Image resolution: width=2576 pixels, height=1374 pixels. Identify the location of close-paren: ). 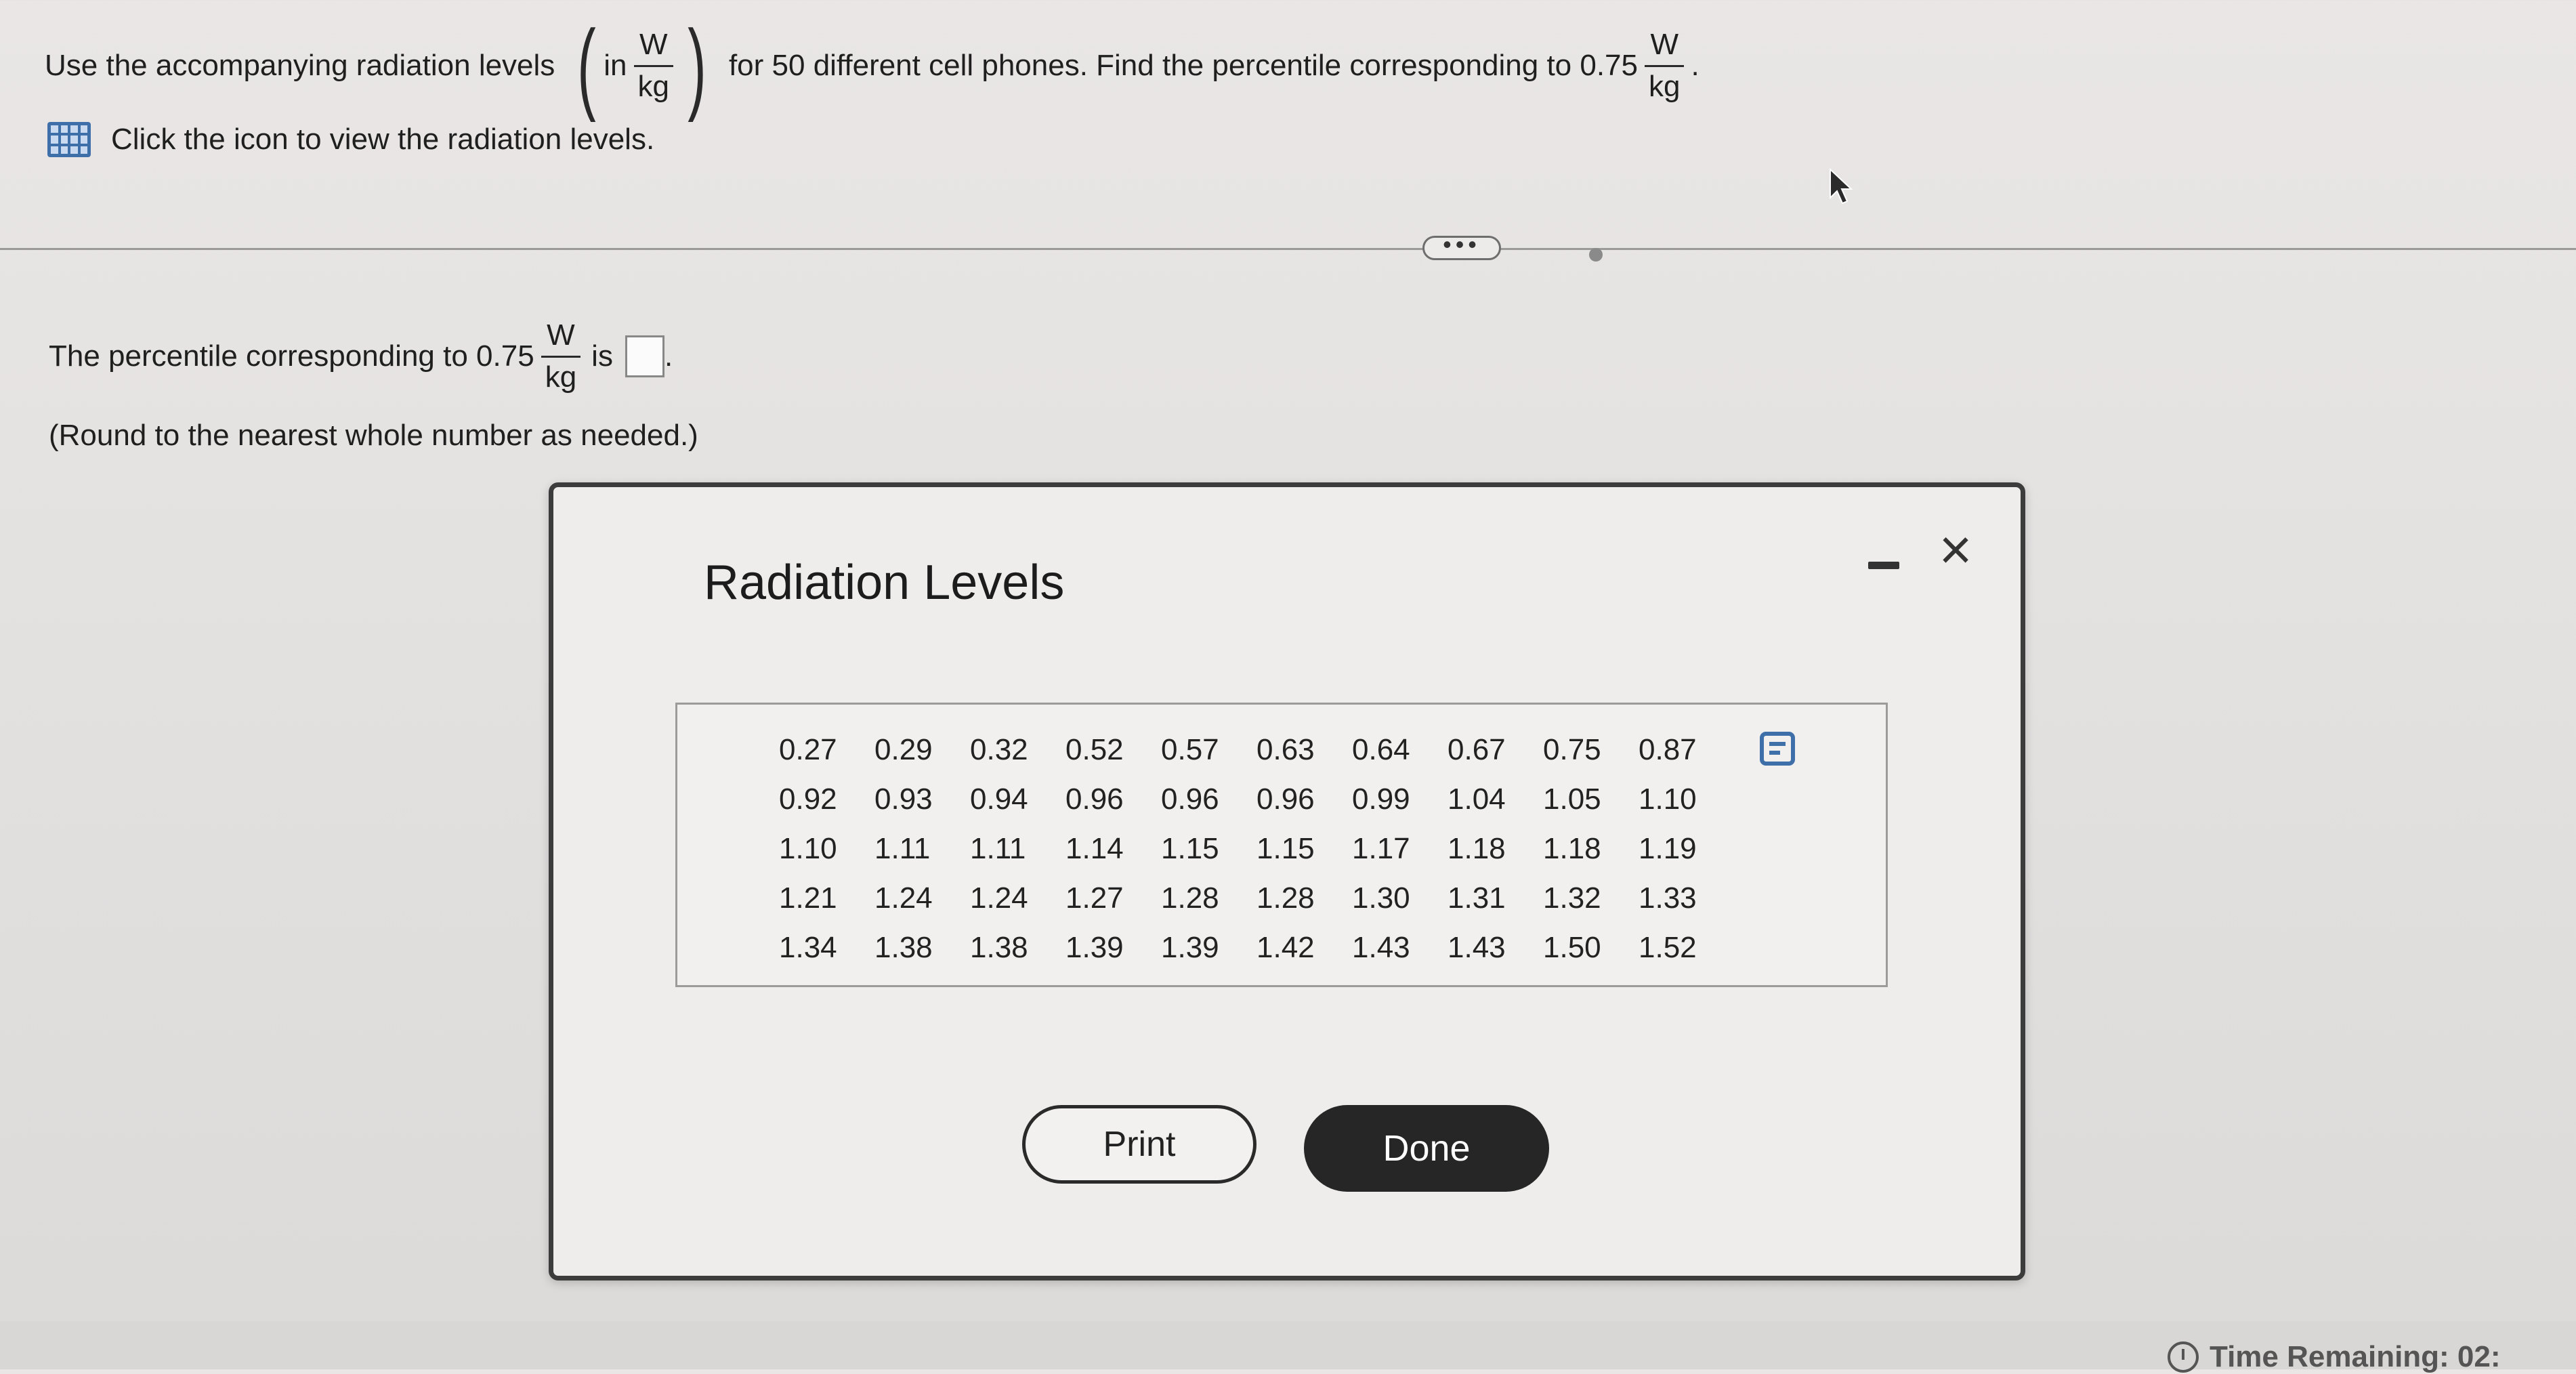
(697, 66).